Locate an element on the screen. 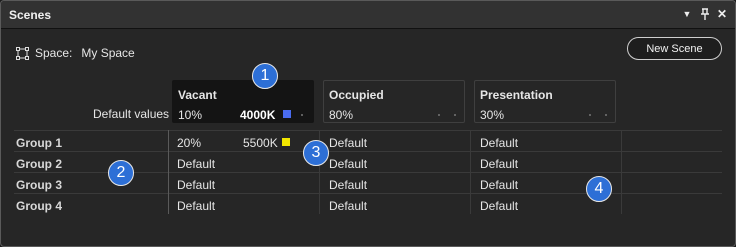  group-label: Group 1 is located at coordinates (39, 143).